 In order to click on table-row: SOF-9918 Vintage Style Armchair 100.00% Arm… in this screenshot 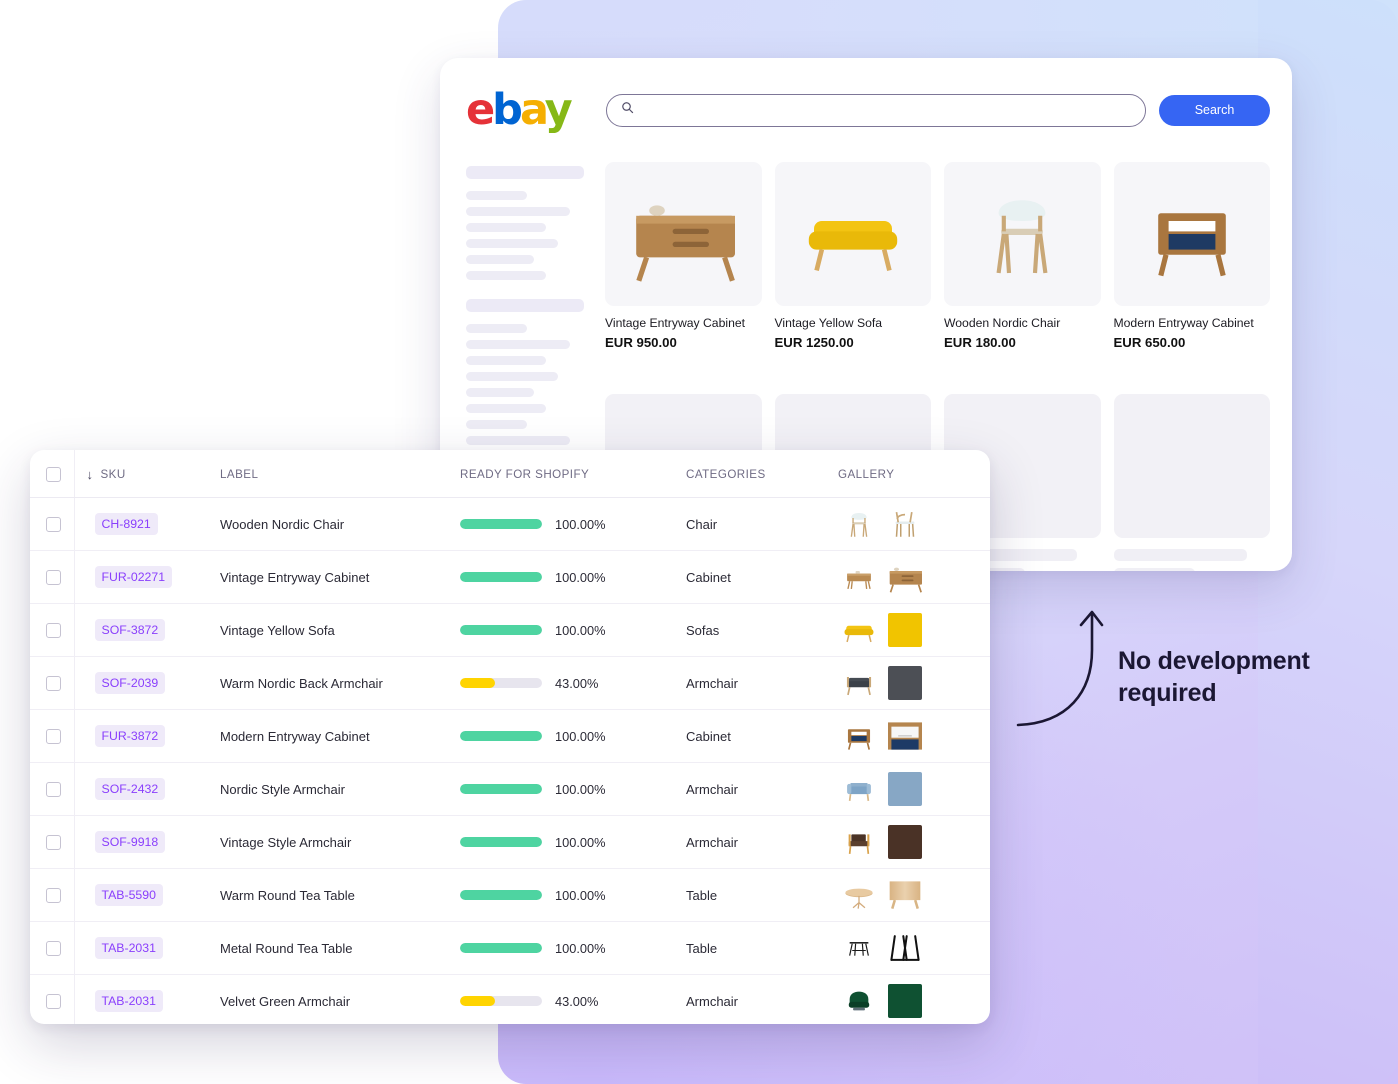, I will do `click(510, 842)`.